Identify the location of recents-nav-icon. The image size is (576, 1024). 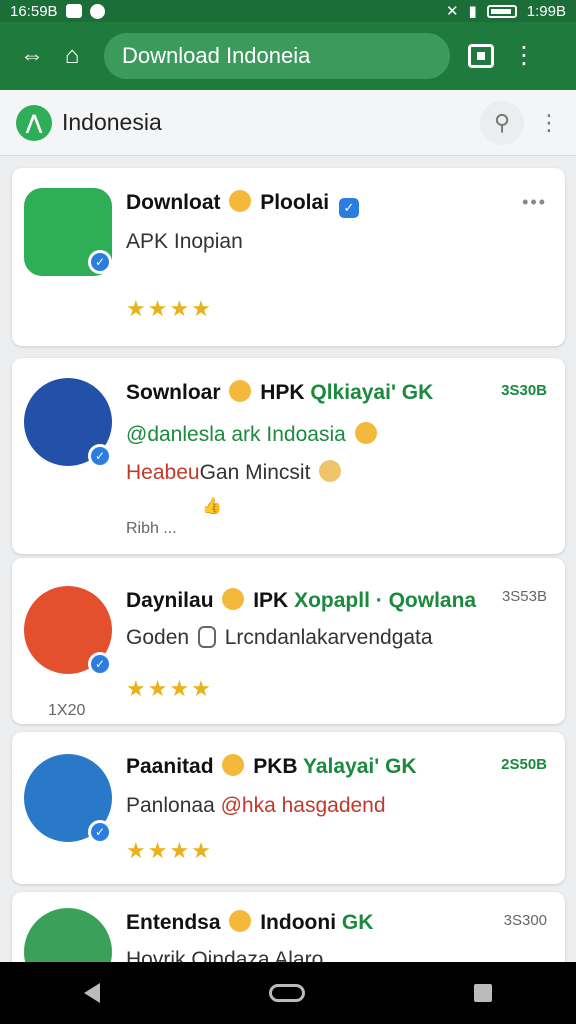
(482, 993).